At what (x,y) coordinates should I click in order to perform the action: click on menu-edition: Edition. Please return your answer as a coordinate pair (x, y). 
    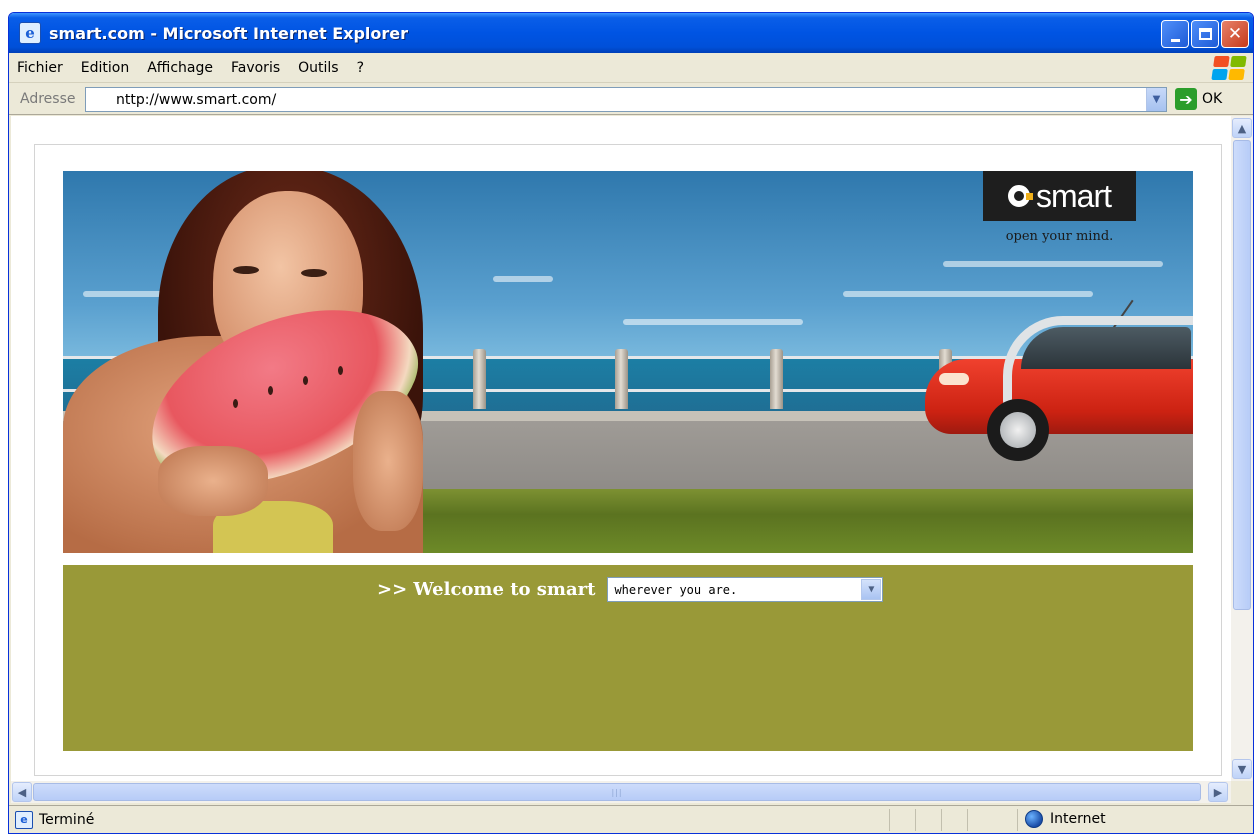
    Looking at the image, I should click on (105, 68).